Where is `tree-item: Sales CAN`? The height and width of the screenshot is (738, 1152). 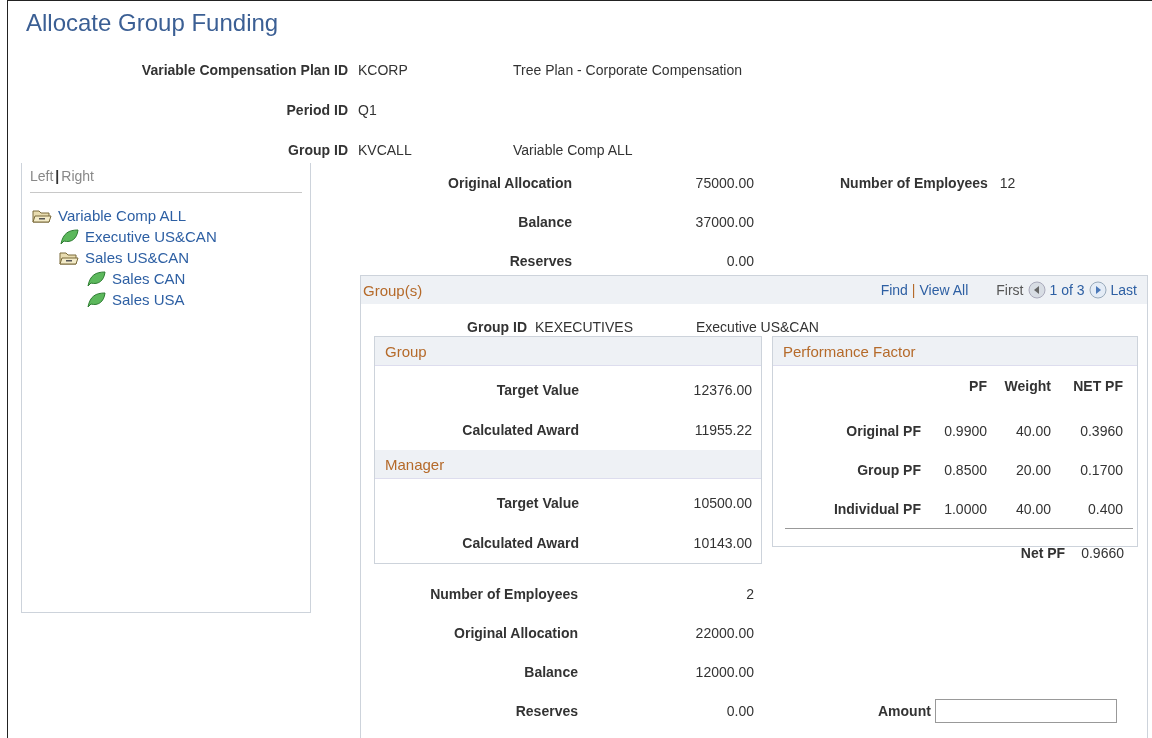 tree-item: Sales CAN is located at coordinates (149, 278).